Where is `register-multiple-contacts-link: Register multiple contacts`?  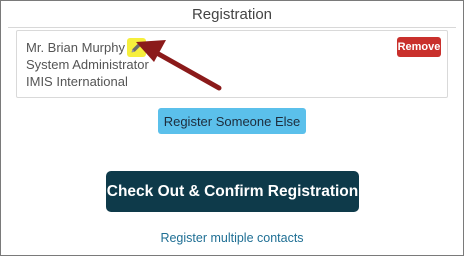 register-multiple-contacts-link: Register multiple contacts is located at coordinates (232, 238).